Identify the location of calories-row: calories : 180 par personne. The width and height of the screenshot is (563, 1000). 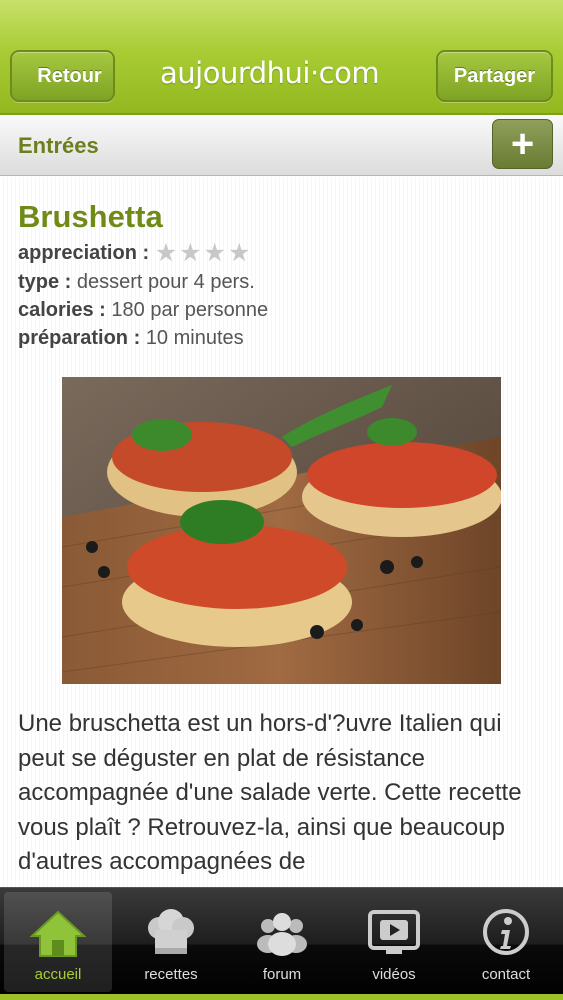
(143, 310).